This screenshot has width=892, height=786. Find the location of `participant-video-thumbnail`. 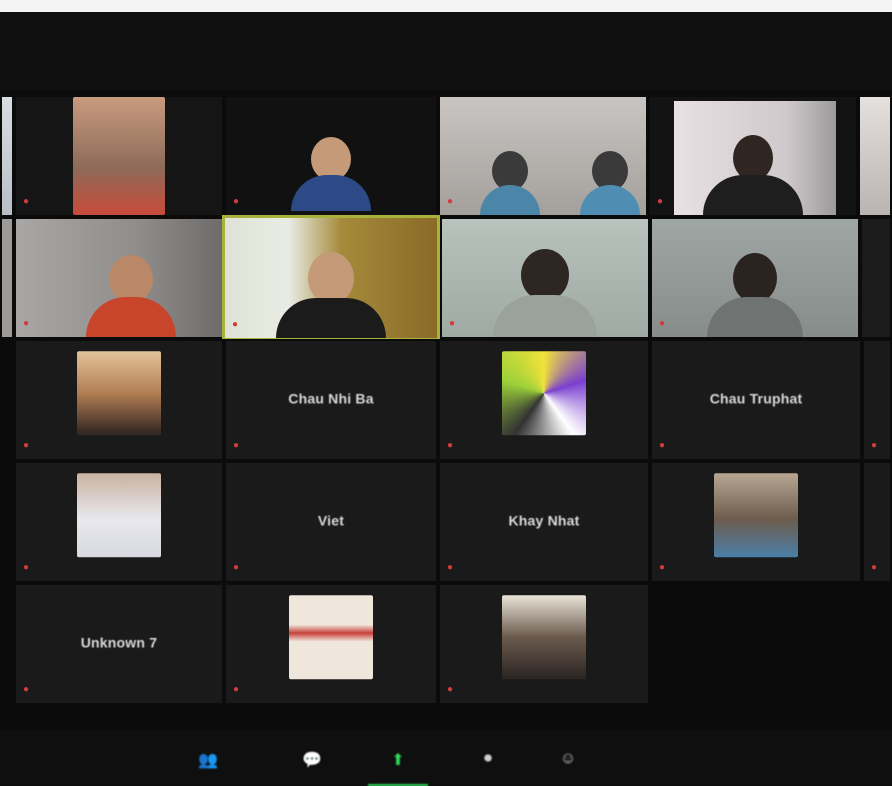

participant-video-thumbnail is located at coordinates (119, 156).